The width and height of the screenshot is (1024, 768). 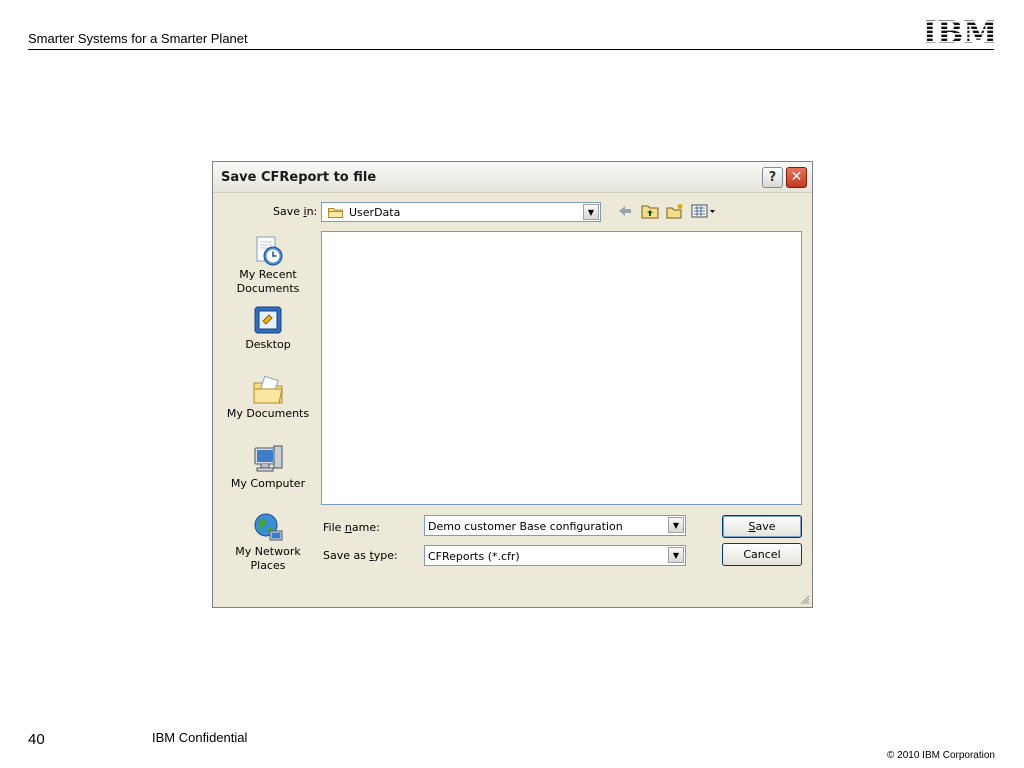 I want to click on place-desktop: Desktop, so click(x=268, y=328).